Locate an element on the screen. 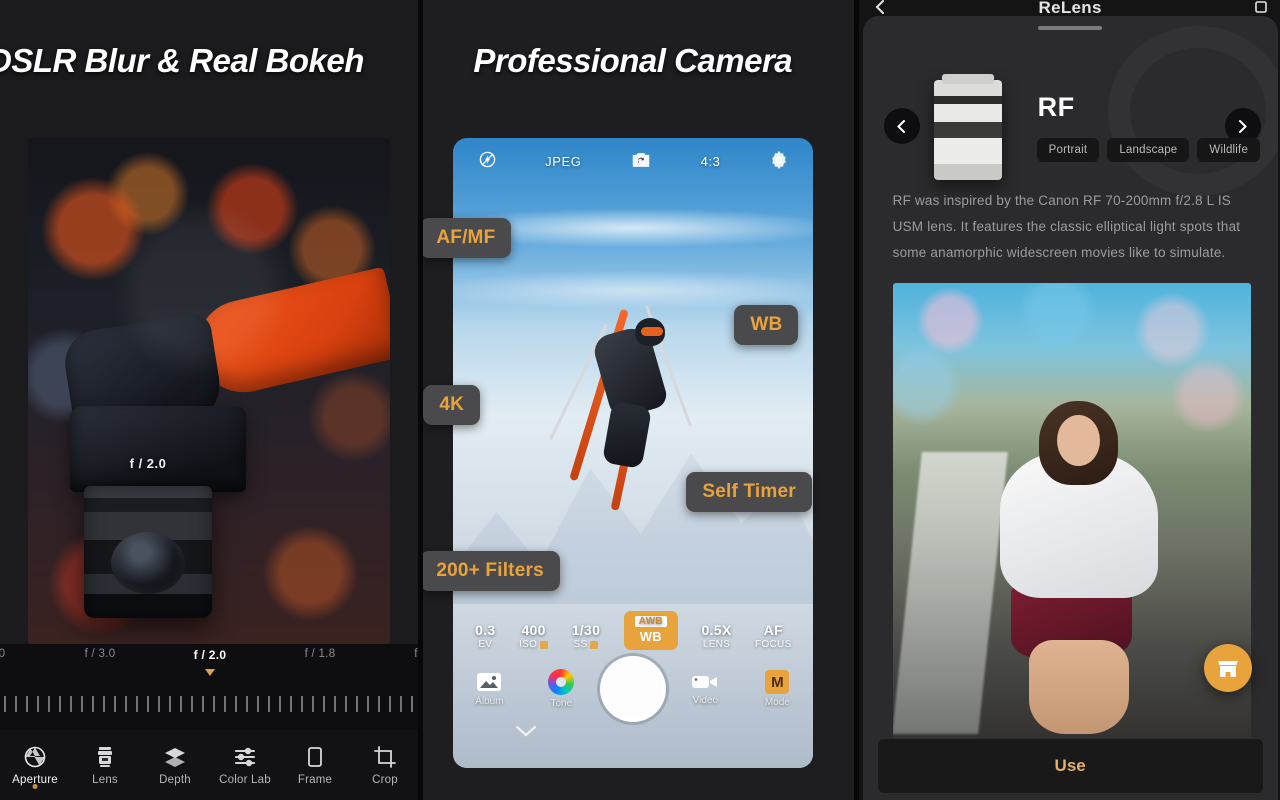 This screenshot has width=1280, height=800. square-icon is located at coordinates (1261, 8).